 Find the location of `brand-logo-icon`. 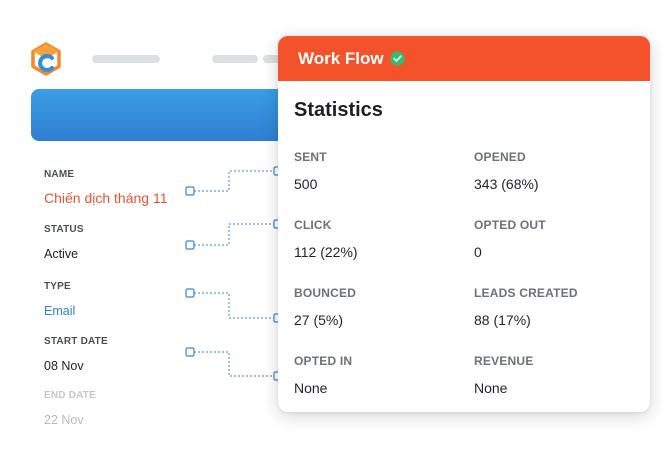

brand-logo-icon is located at coordinates (46, 59).